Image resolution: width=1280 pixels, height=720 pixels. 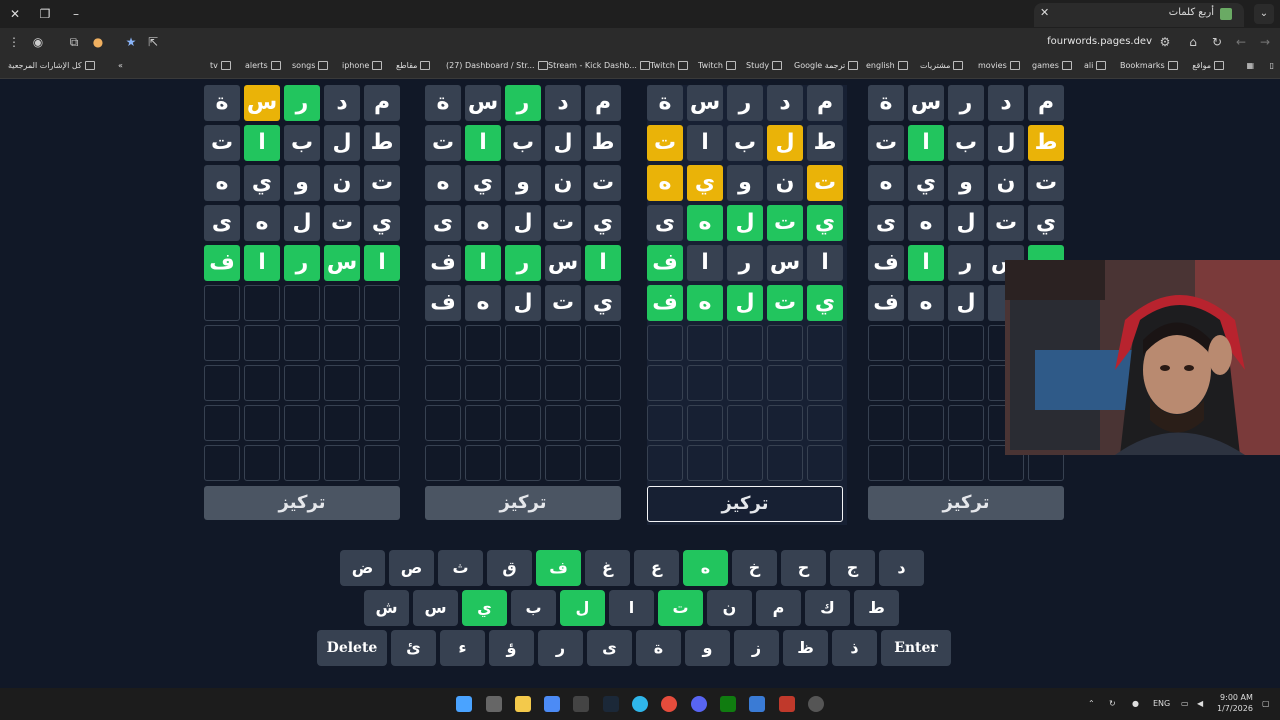 I want to click on focus-button-1: تركيز, so click(x=302, y=503).